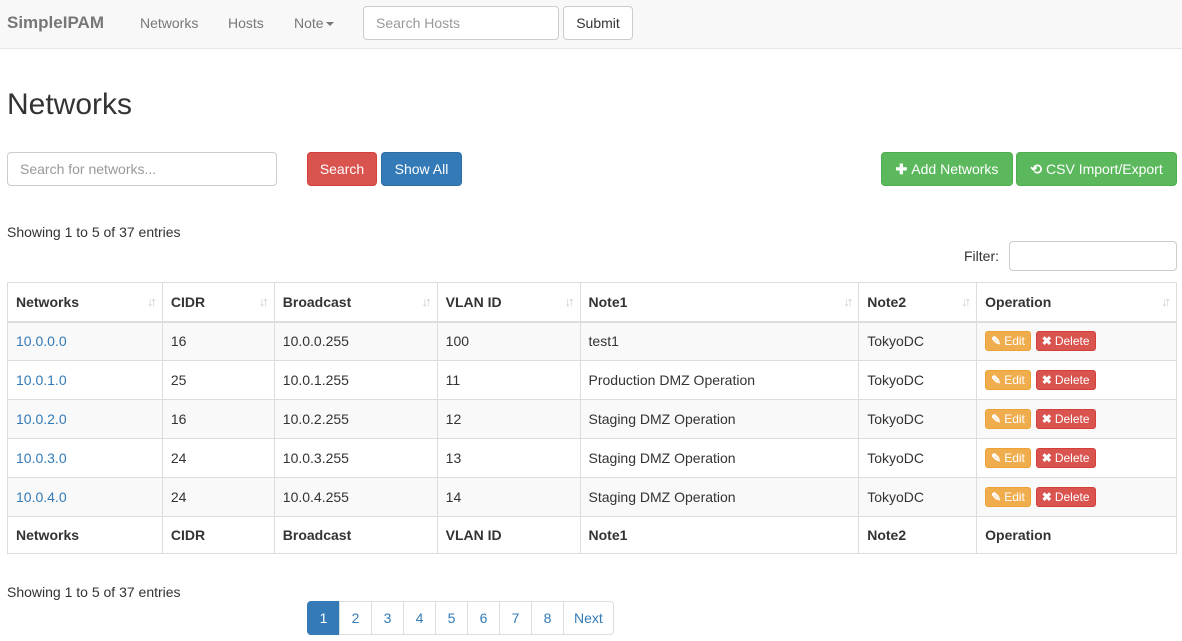 This screenshot has width=1182, height=641. Describe the element at coordinates (355, 618) in the screenshot. I see `page-2-button: 2` at that location.